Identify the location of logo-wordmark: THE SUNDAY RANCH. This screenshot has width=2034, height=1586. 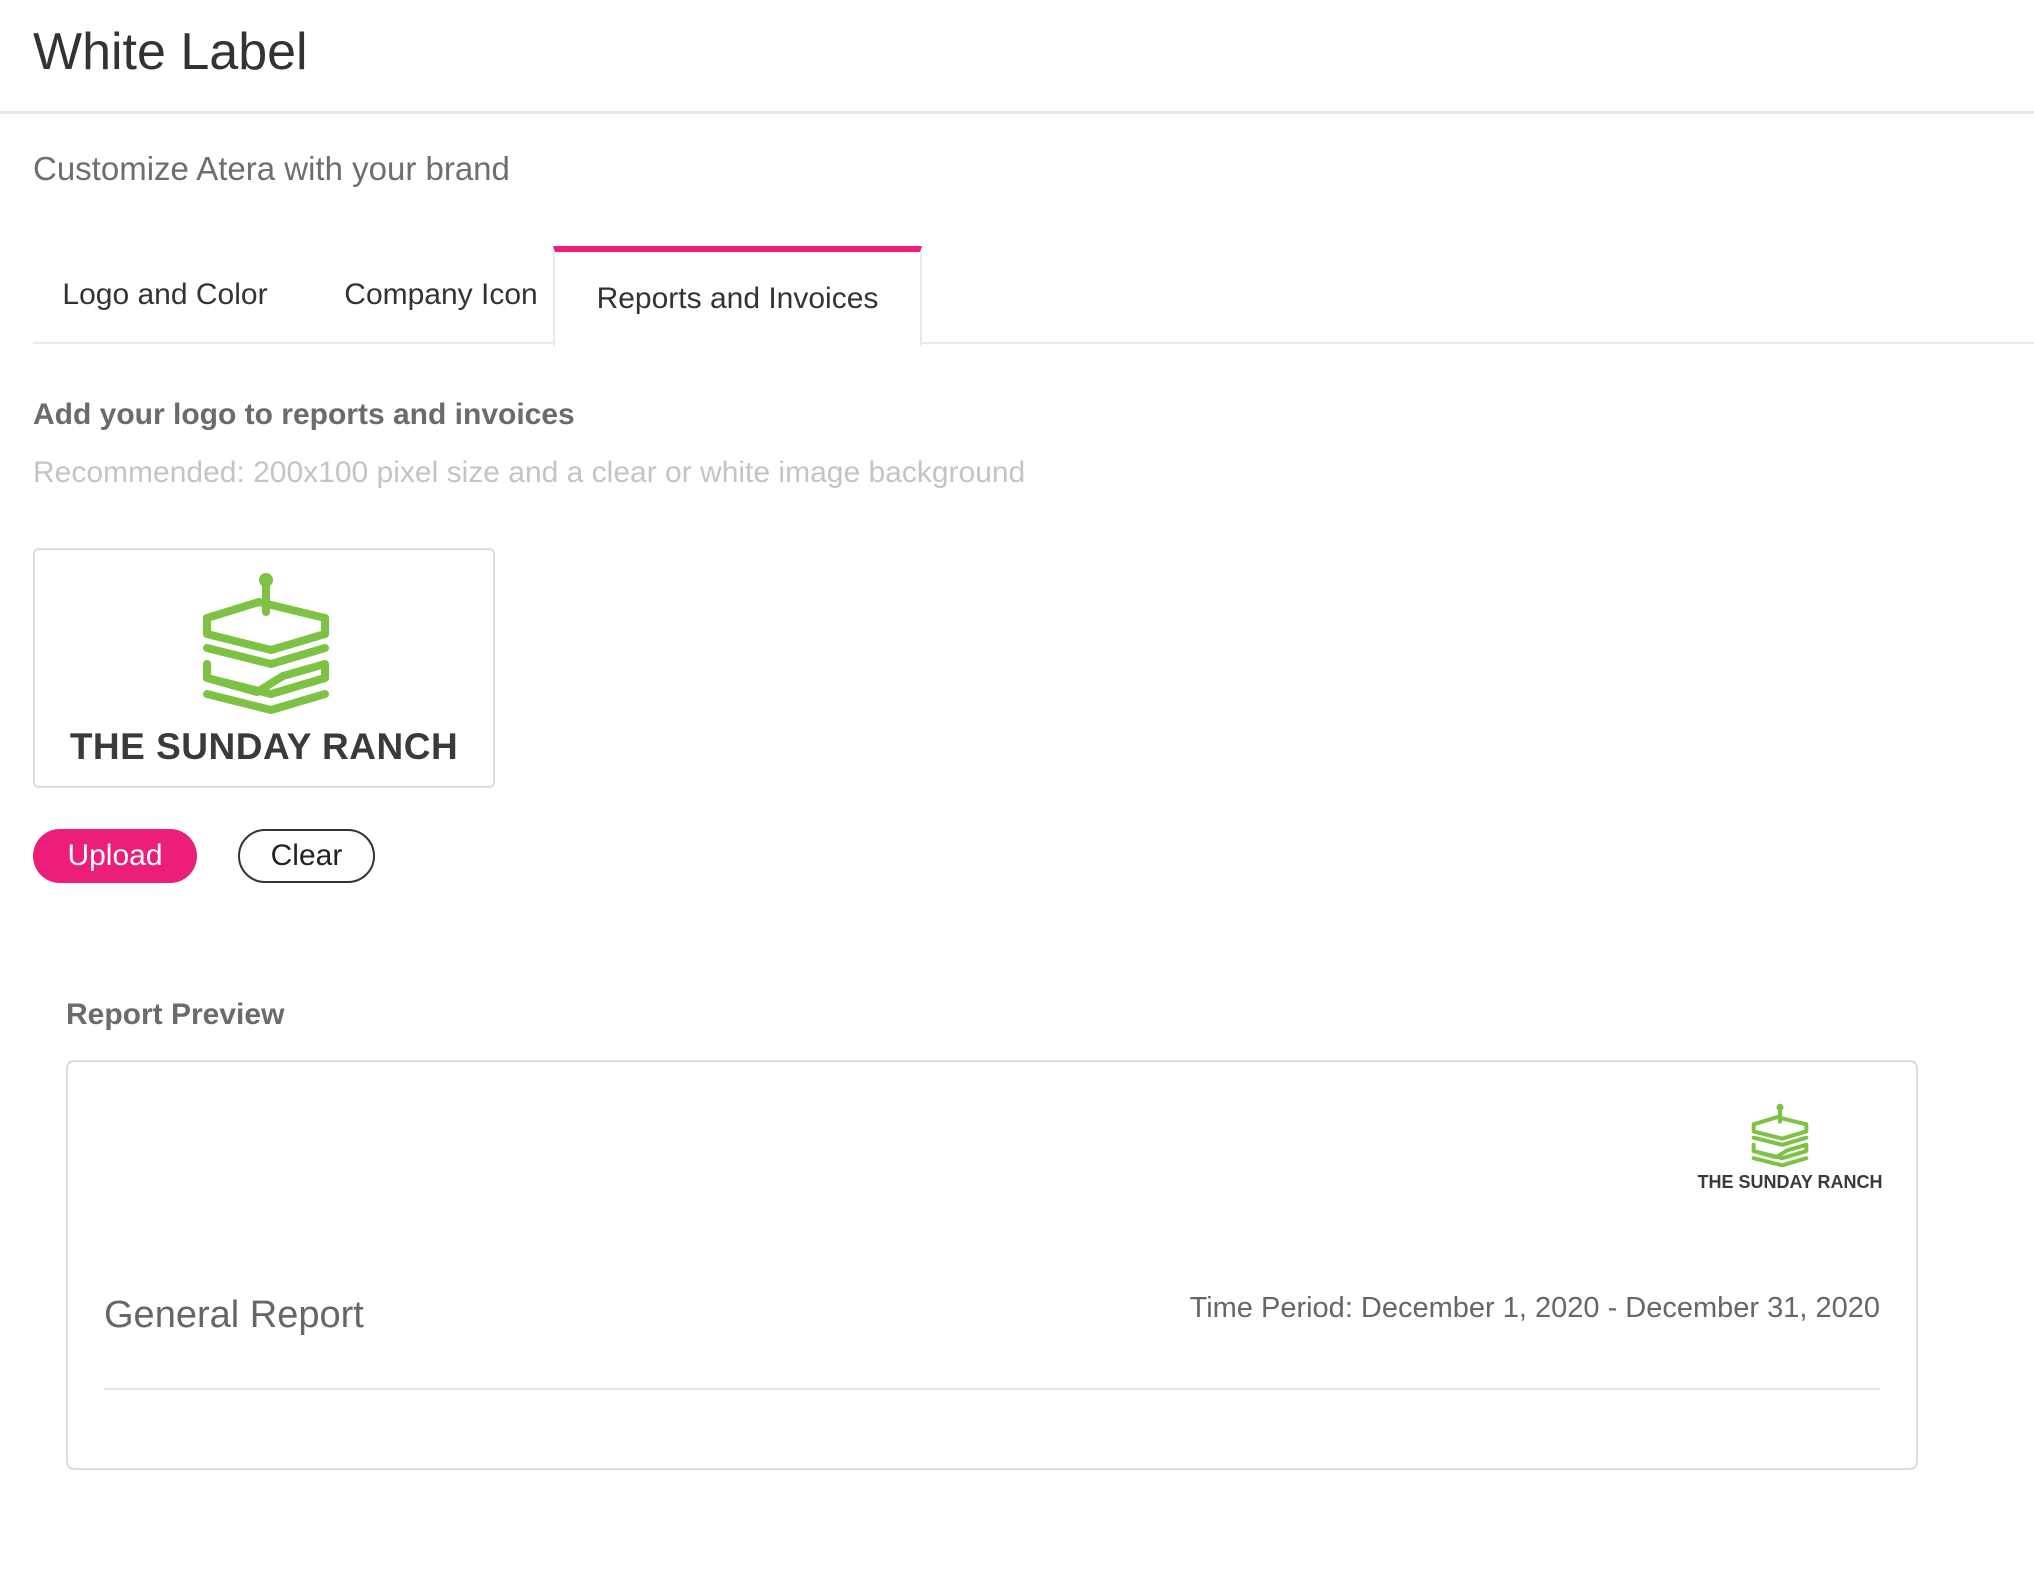
(264, 746).